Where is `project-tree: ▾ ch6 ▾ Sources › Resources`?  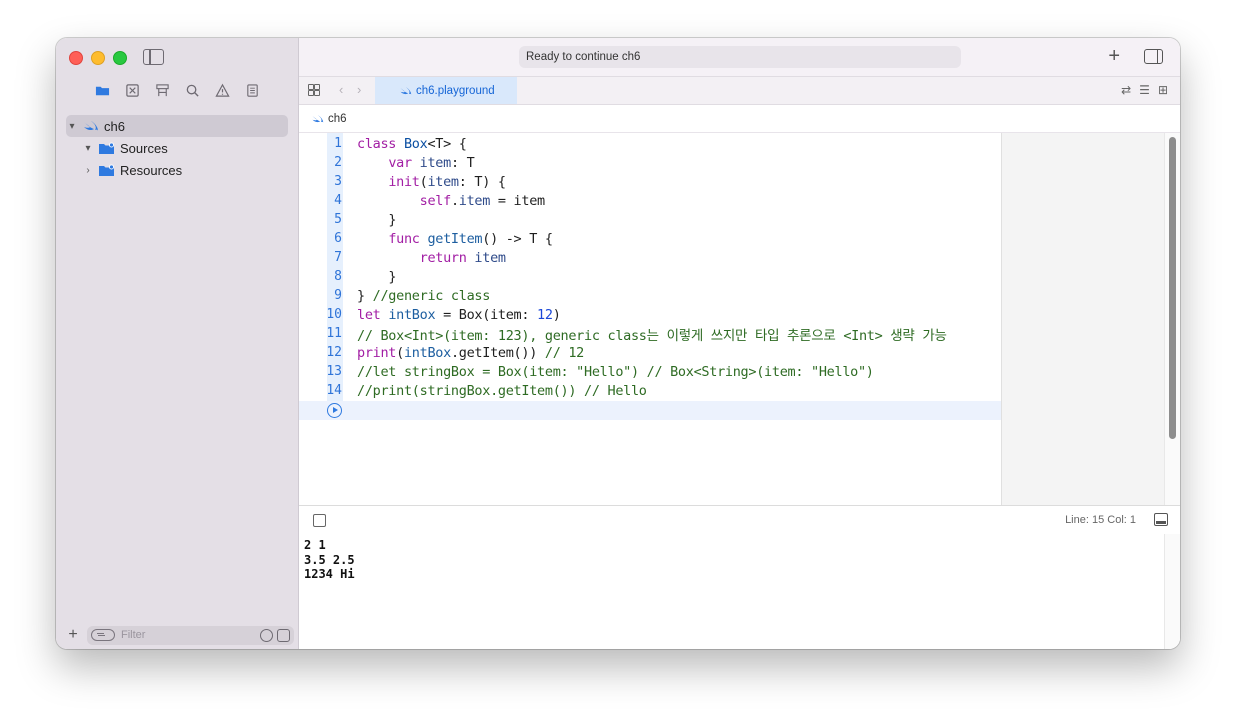
project-tree: ▾ ch6 ▾ Sources › Resources is located at coordinates (177, 148).